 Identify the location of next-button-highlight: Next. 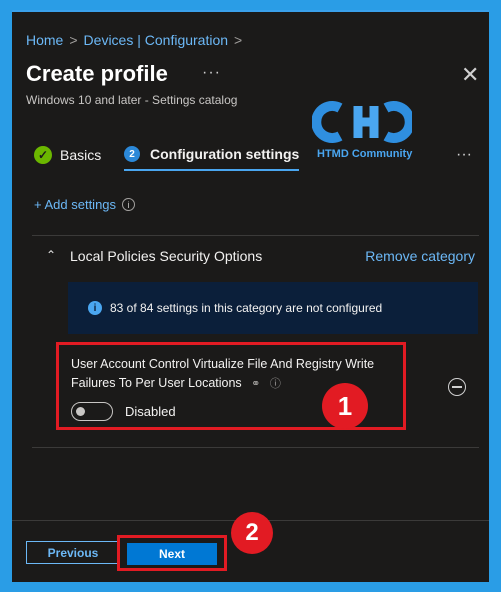
(172, 553).